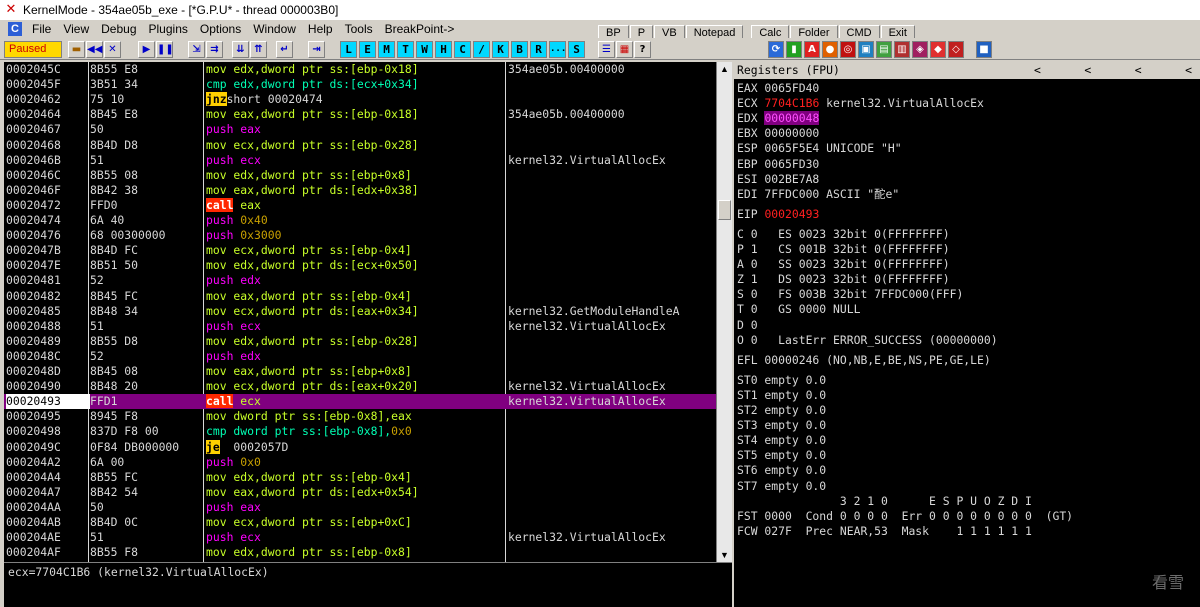  I want to click on restart-icon: ◀◀, so click(94, 49).